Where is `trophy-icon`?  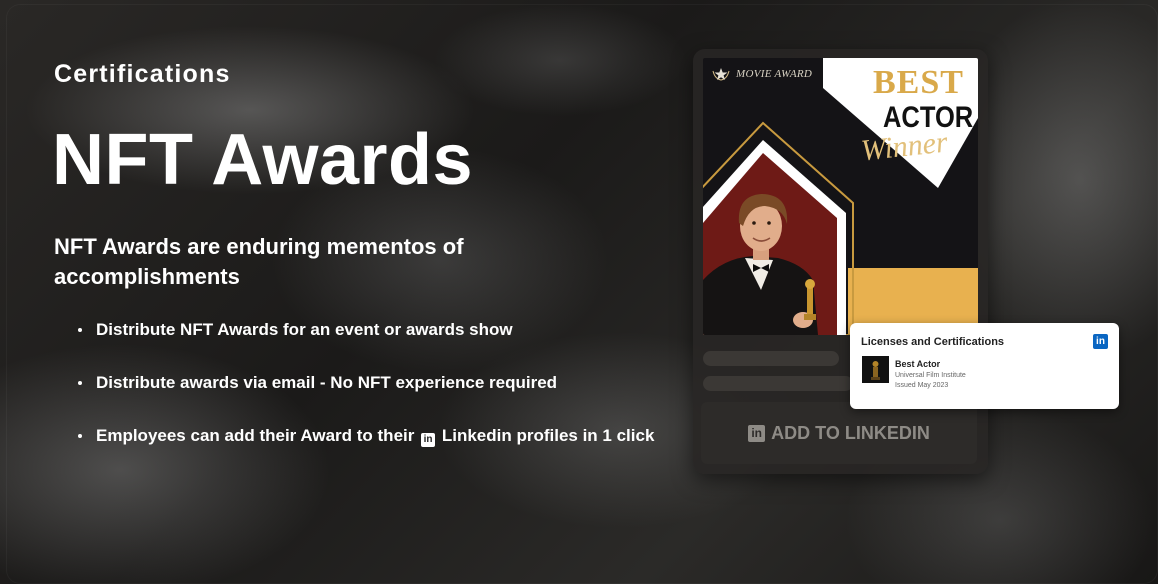 trophy-icon is located at coordinates (875, 369).